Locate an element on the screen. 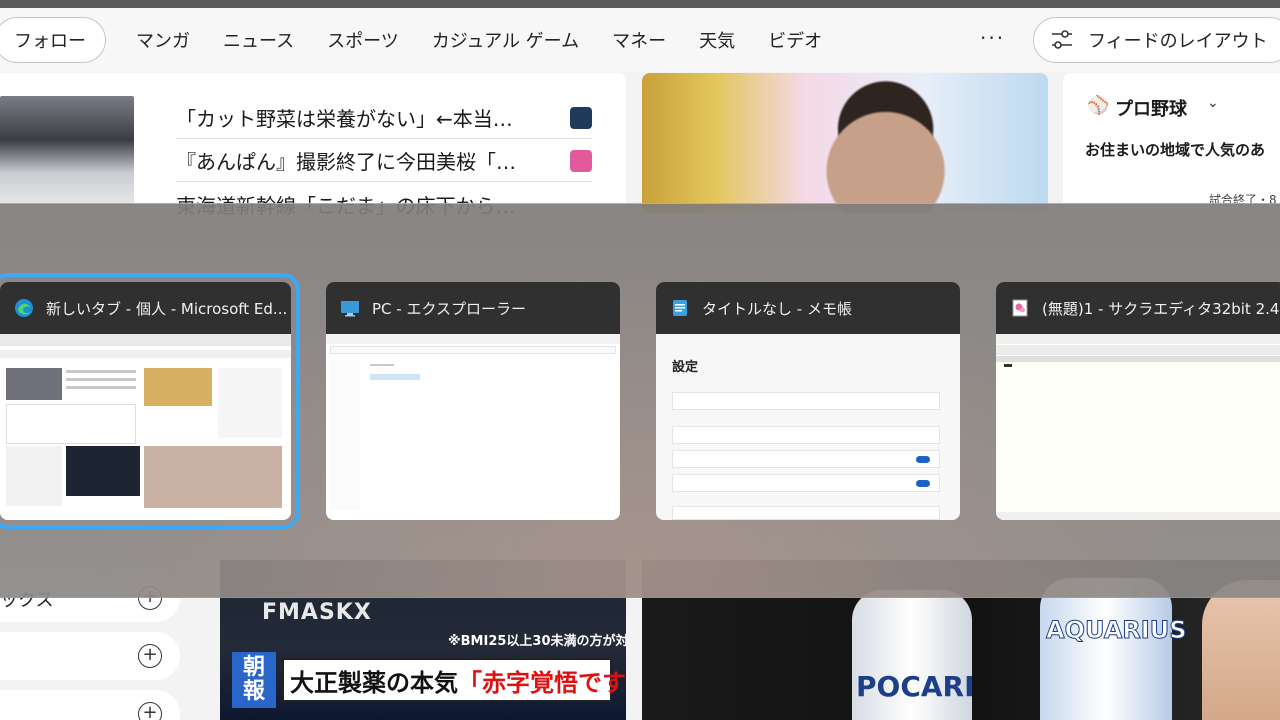 The height and width of the screenshot is (720, 1280). feed-layout-button: フィードのレイアウト is located at coordinates (1156, 40).